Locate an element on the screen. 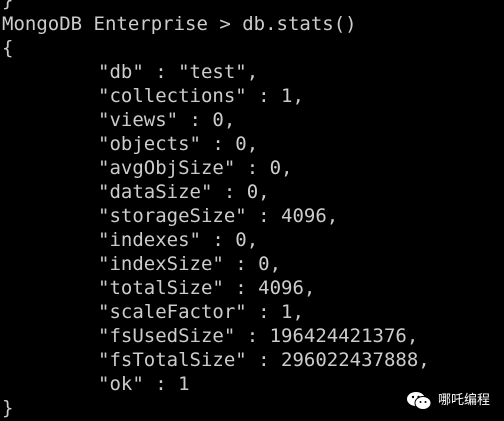 The width and height of the screenshot is (504, 421). wechat-icon is located at coordinates (419, 401).